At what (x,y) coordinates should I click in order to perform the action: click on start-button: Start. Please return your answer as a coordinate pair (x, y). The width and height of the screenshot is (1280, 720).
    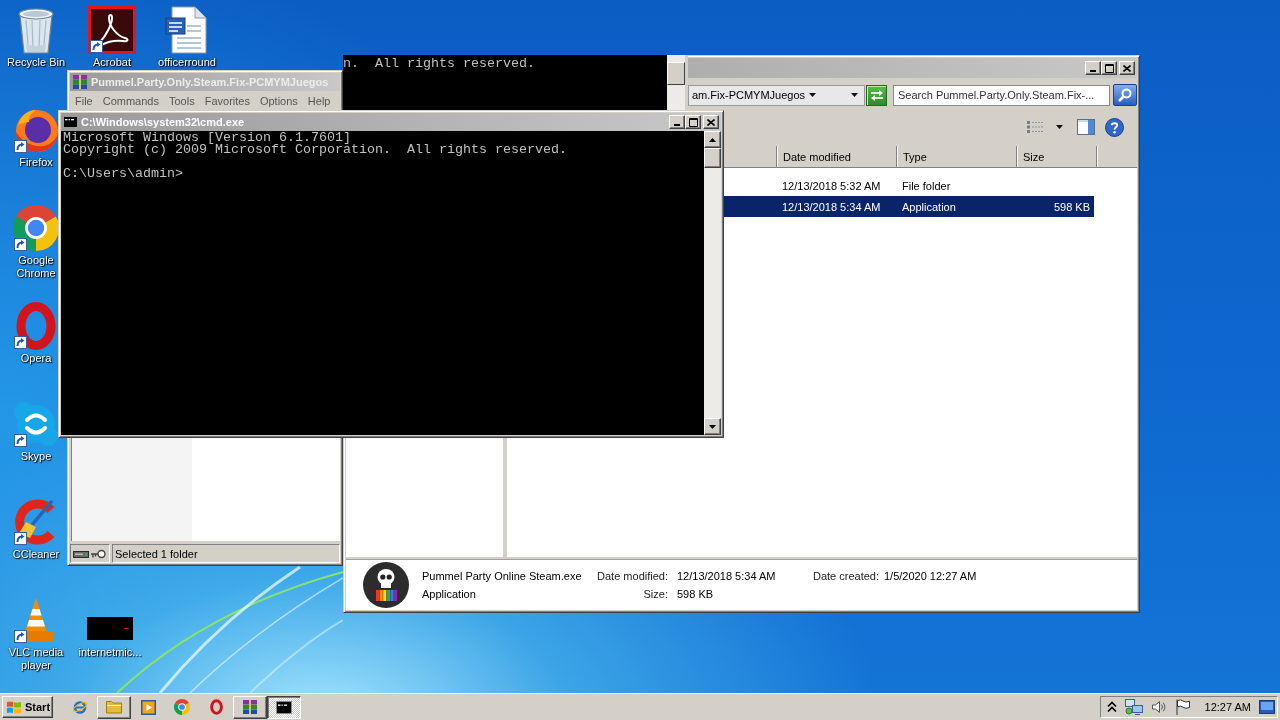
    Looking at the image, I should click on (27, 707).